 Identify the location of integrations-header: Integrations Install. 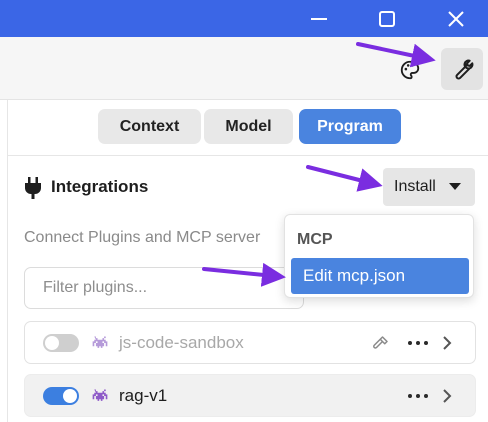
(248, 188).